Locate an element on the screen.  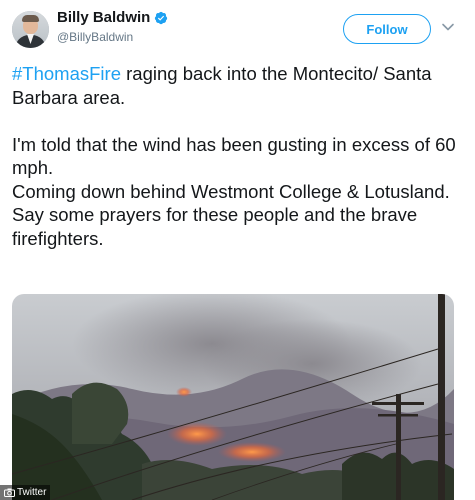
chevron-down-icon is located at coordinates (448, 27).